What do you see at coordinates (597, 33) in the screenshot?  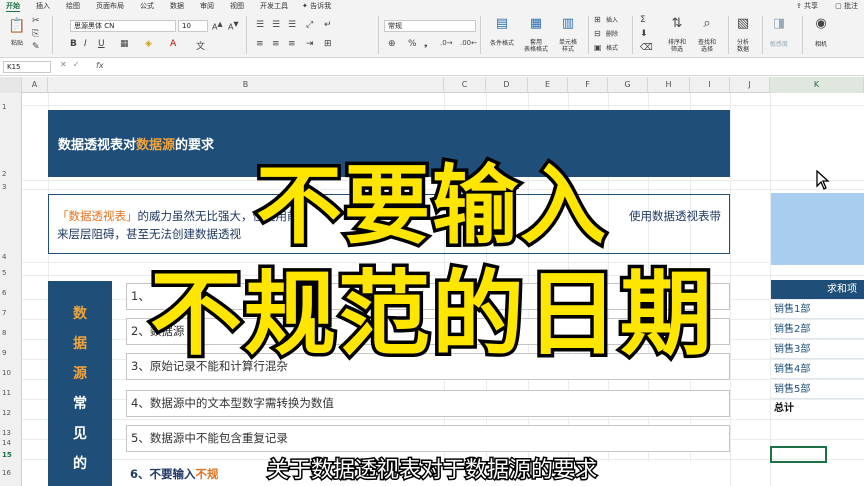 I see `delete-cells-icon: ⊟` at bounding box center [597, 33].